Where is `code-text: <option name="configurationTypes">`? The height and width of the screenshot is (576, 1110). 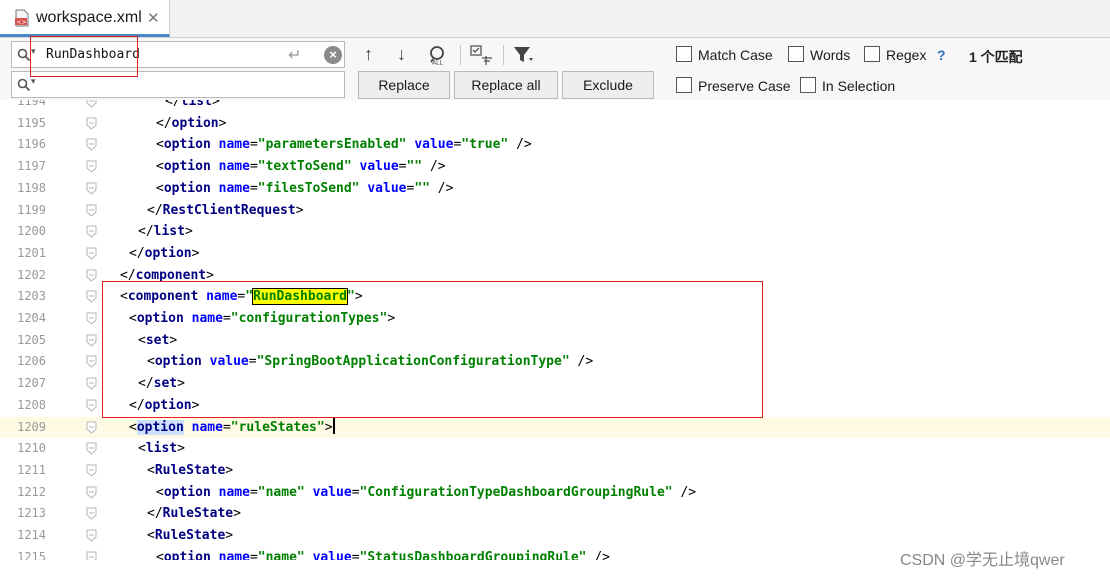 code-text: <option name="configurationTypes"> is located at coordinates (262, 319).